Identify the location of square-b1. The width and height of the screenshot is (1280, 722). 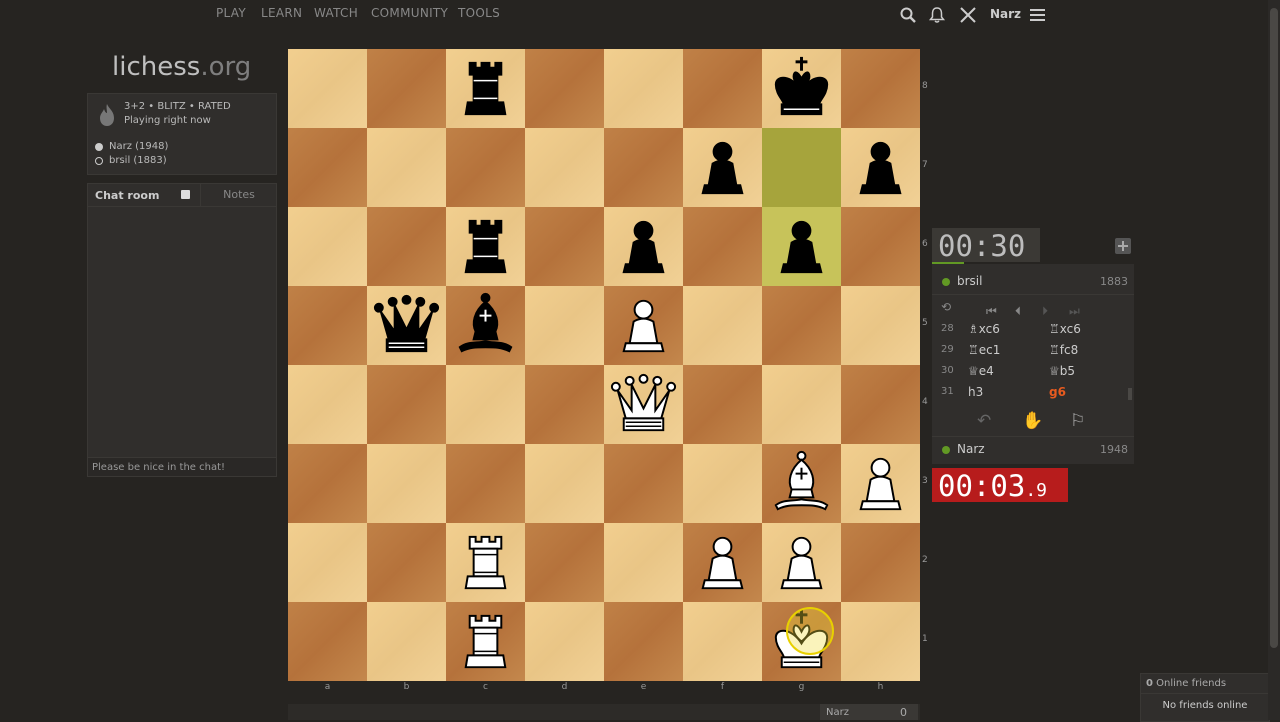
(406, 641).